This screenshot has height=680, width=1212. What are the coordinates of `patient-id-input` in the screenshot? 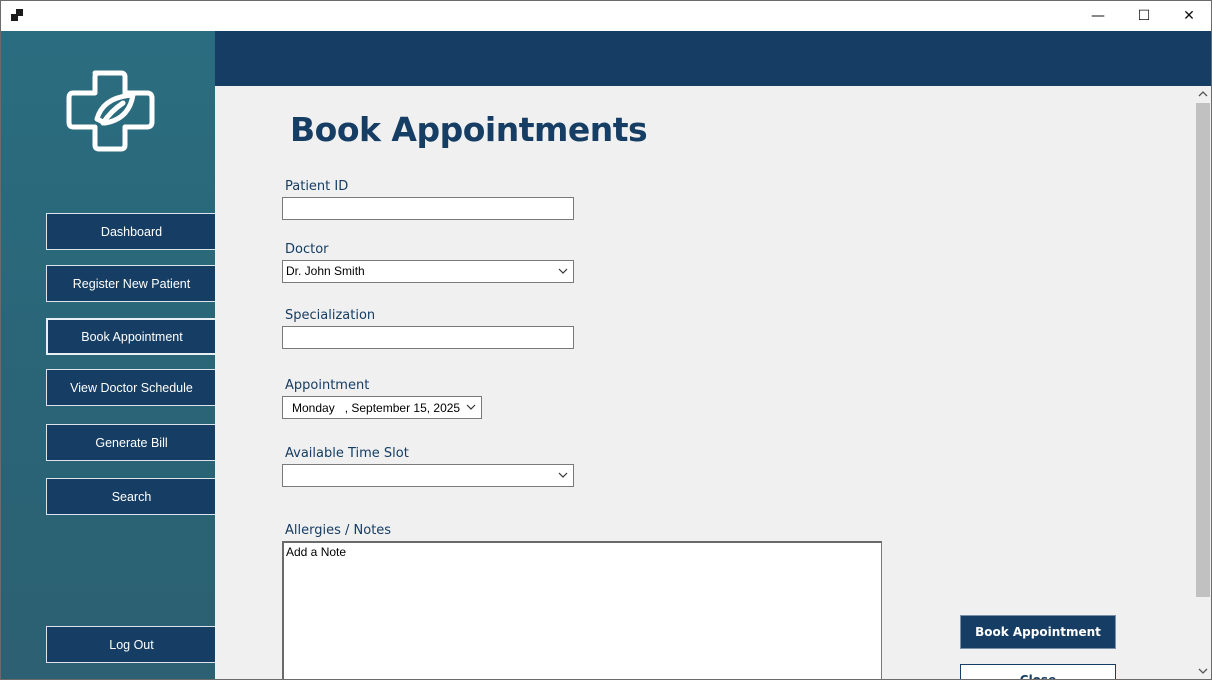 It's located at (428, 208).